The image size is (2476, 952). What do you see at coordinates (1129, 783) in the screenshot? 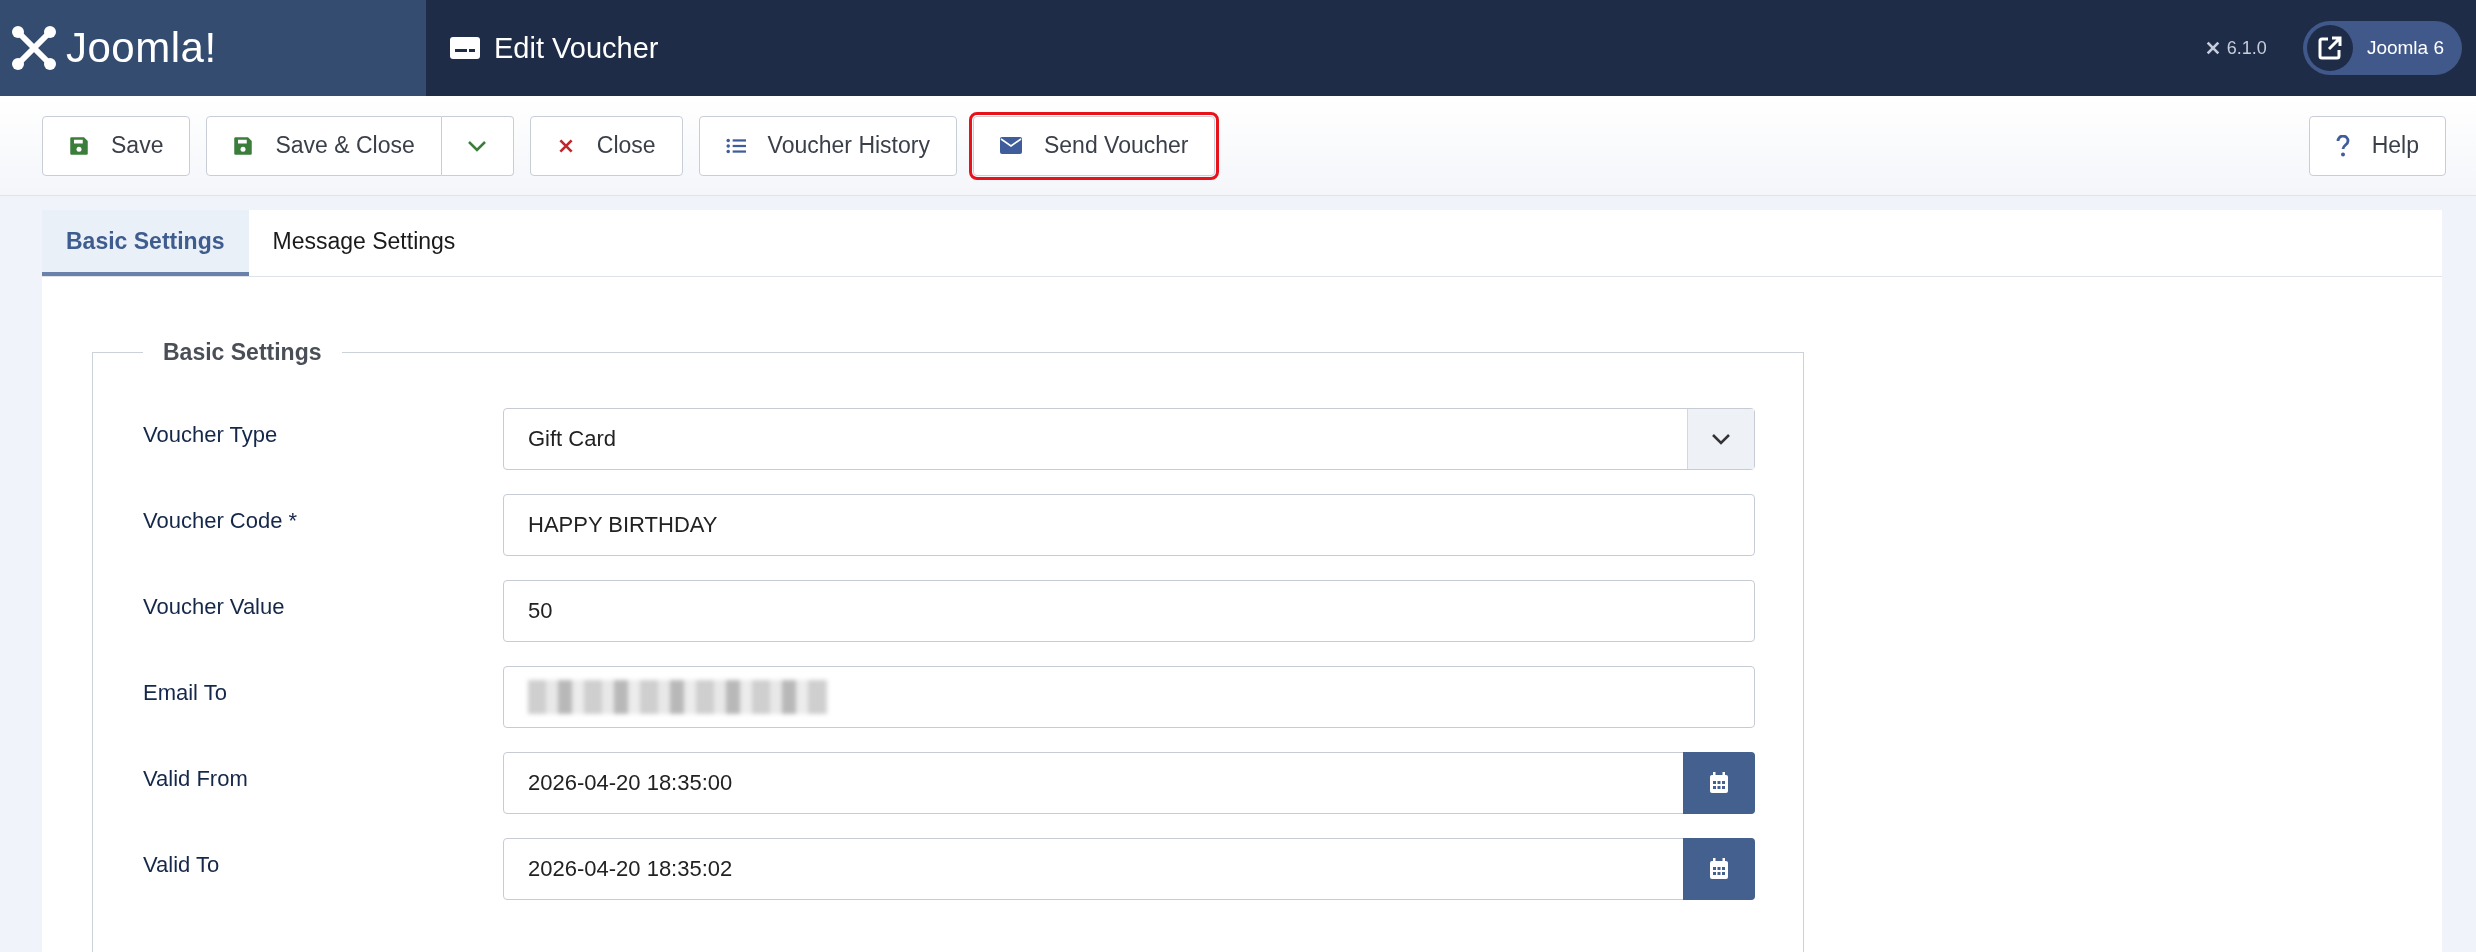
I see `date-field: 2026-04-20 18:35:00` at bounding box center [1129, 783].